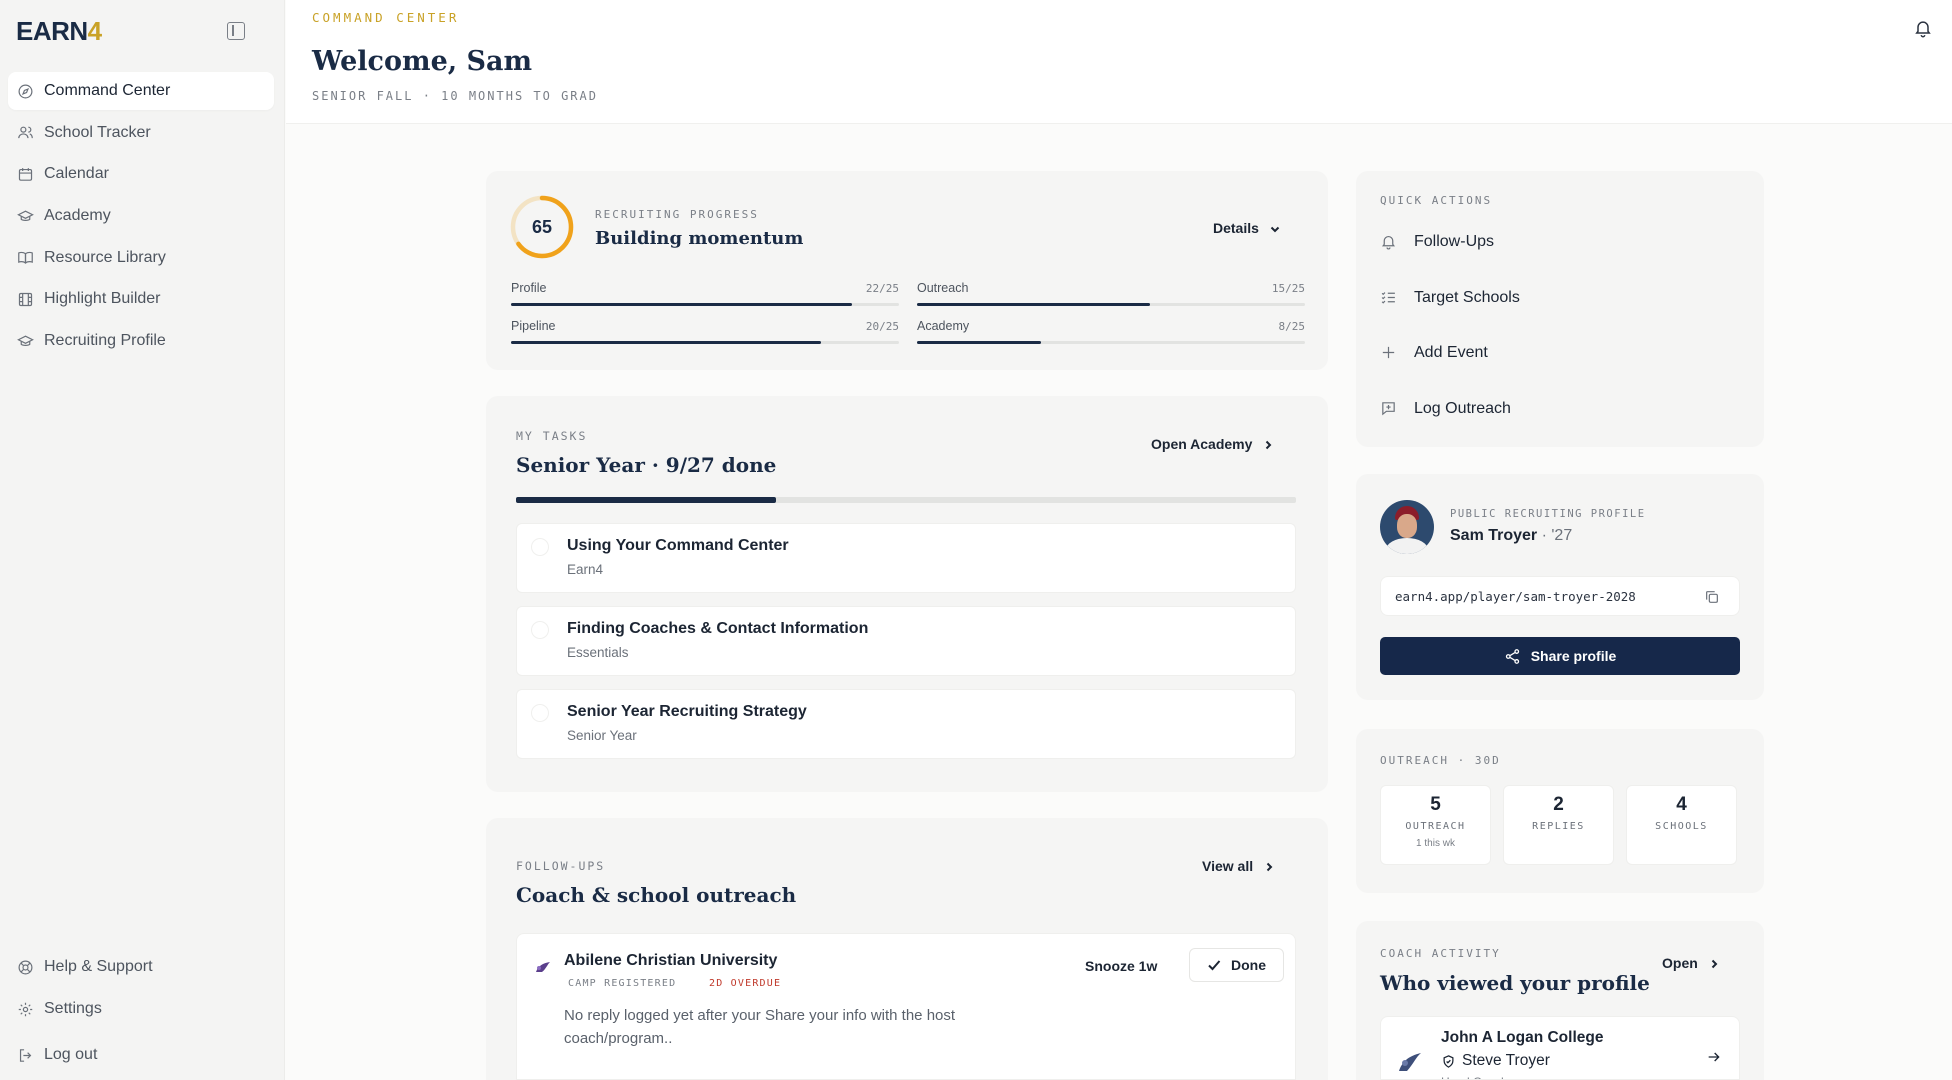 This screenshot has height=1080, width=1952. What do you see at coordinates (1714, 1057) in the screenshot?
I see `arrow-right-icon` at bounding box center [1714, 1057].